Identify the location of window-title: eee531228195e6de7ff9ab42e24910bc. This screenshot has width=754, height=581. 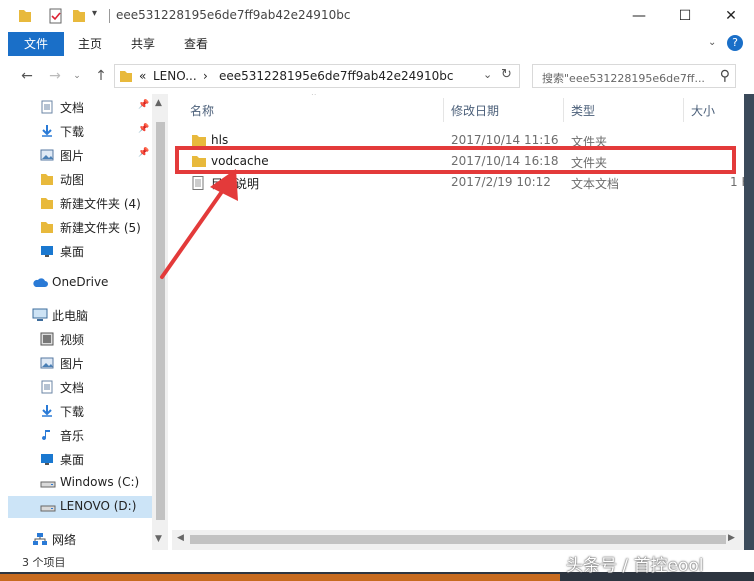
(233, 15).